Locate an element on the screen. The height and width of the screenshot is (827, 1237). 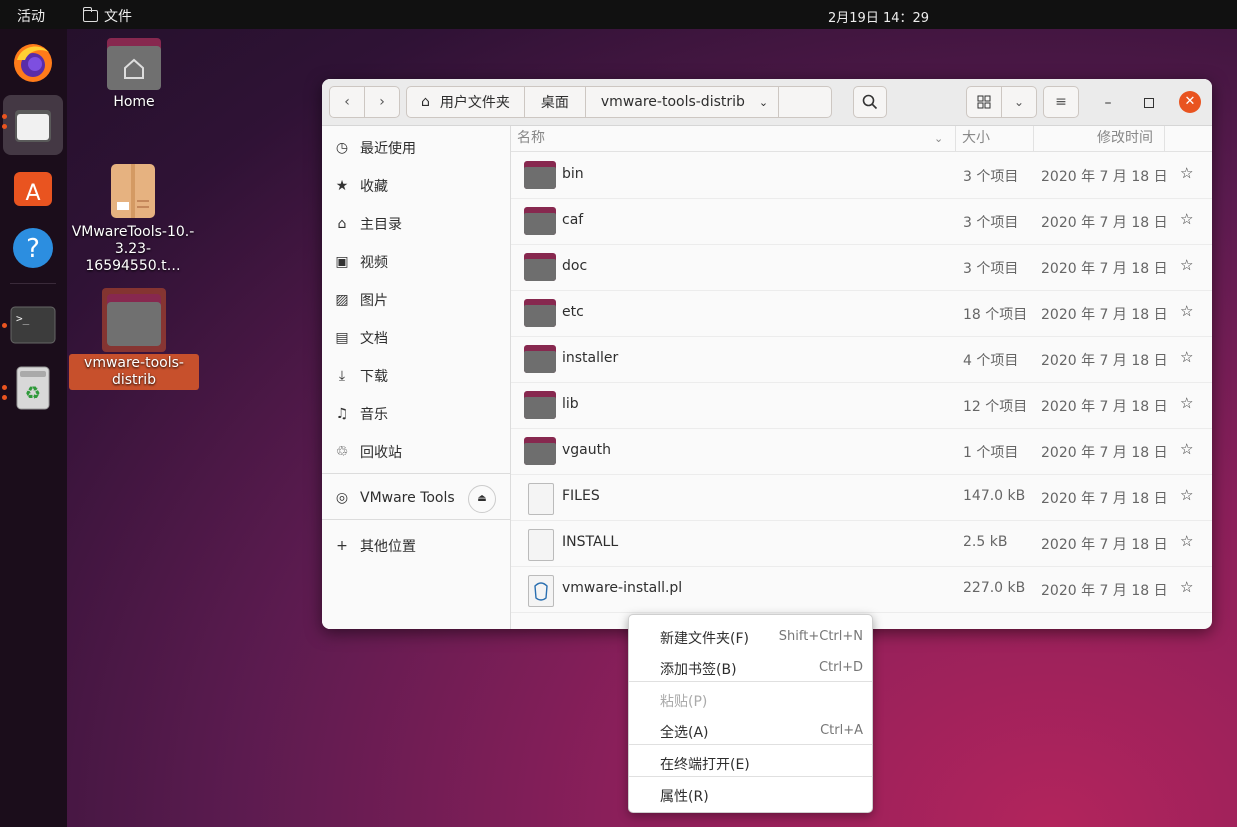
table-row: bin 3 个项目 2020 年 7 月 18 日 ☆ is located at coordinates (861, 175).